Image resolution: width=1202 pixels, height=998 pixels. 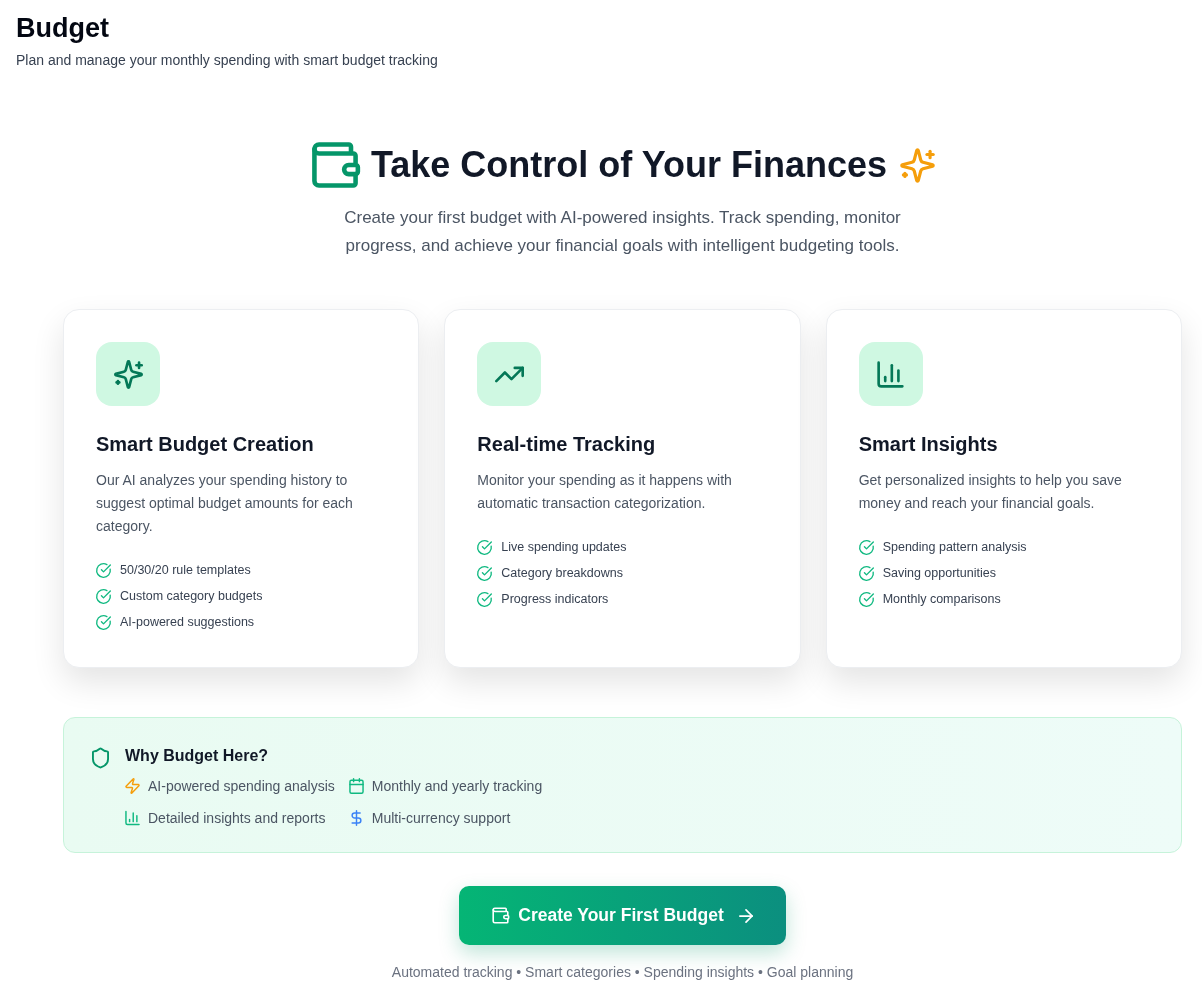 What do you see at coordinates (509, 374) in the screenshot?
I see `trend-up-icon` at bounding box center [509, 374].